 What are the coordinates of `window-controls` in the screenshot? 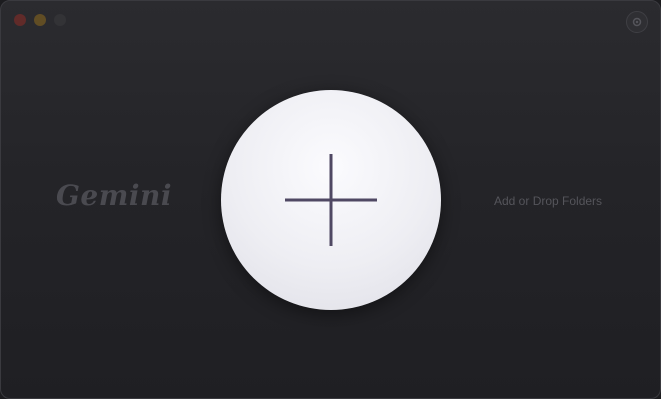 It's located at (40, 20).